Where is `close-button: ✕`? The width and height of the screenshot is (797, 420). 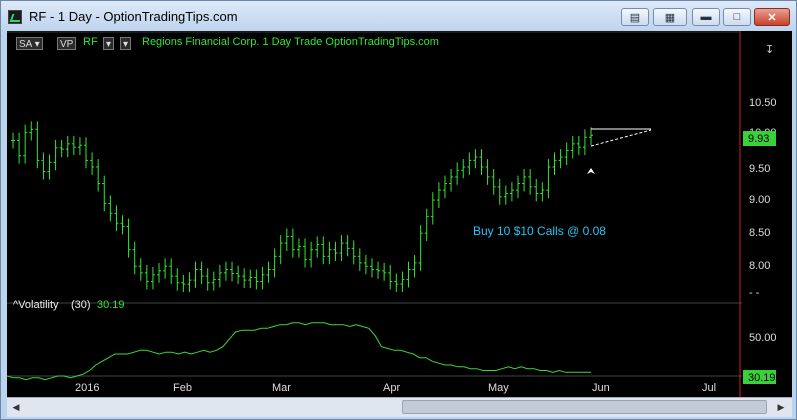
close-button: ✕ is located at coordinates (772, 17).